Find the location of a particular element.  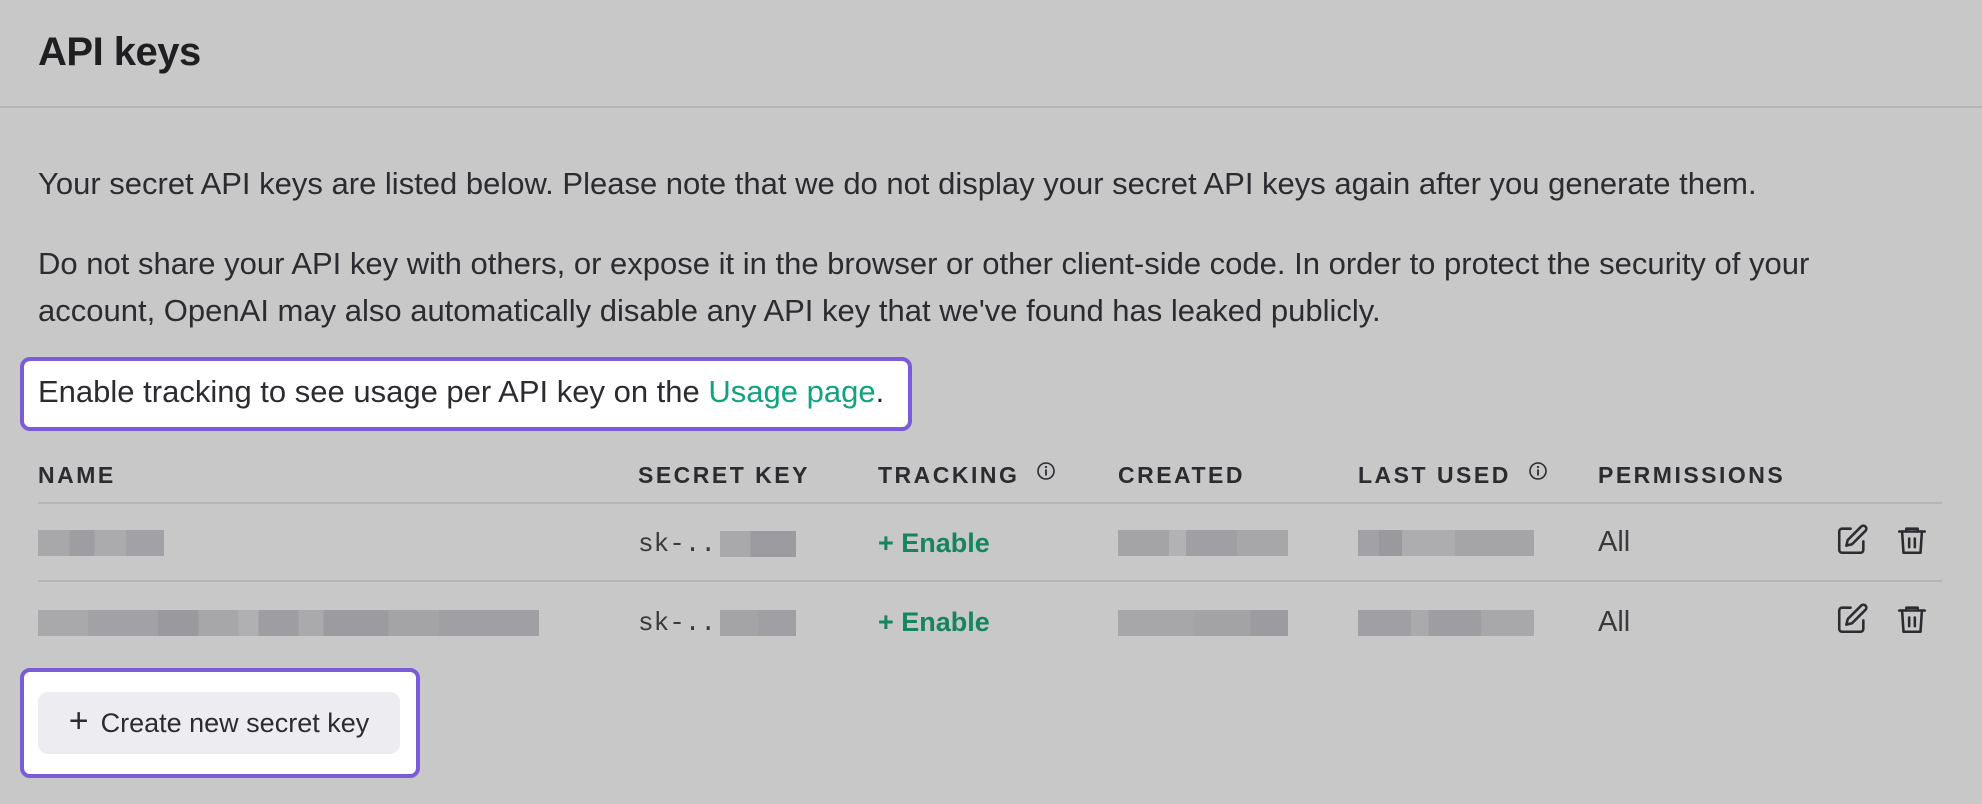

create-new-secret-key-button: + Create new secret key is located at coordinates (219, 723).